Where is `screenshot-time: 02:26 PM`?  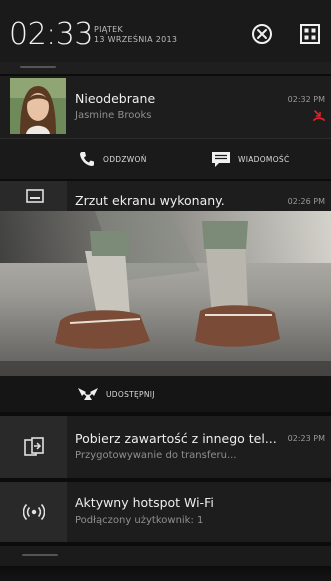 screenshot-time: 02:26 PM is located at coordinates (306, 201).